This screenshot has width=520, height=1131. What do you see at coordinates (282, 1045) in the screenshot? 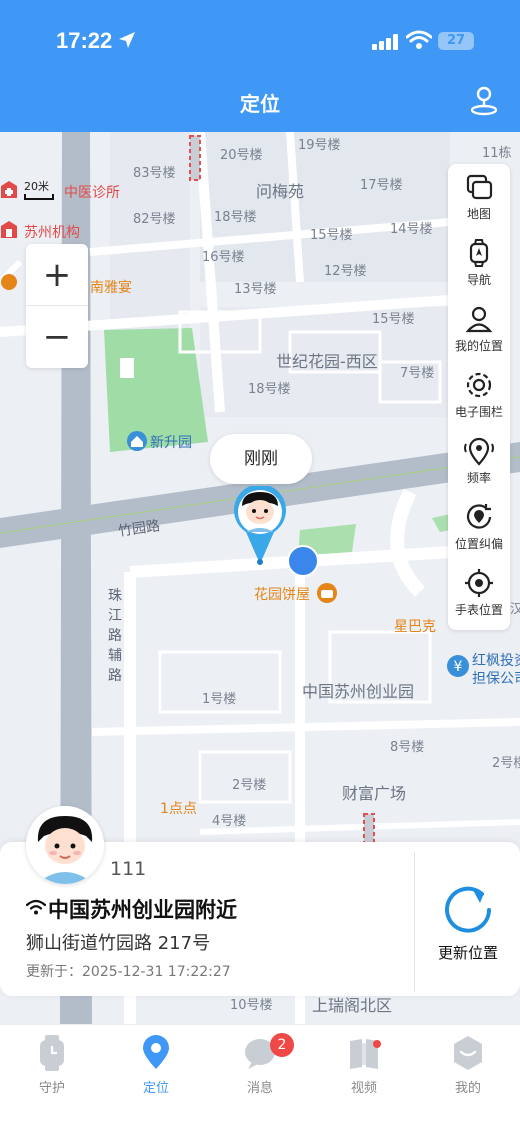
I see `unread-badge: 2` at bounding box center [282, 1045].